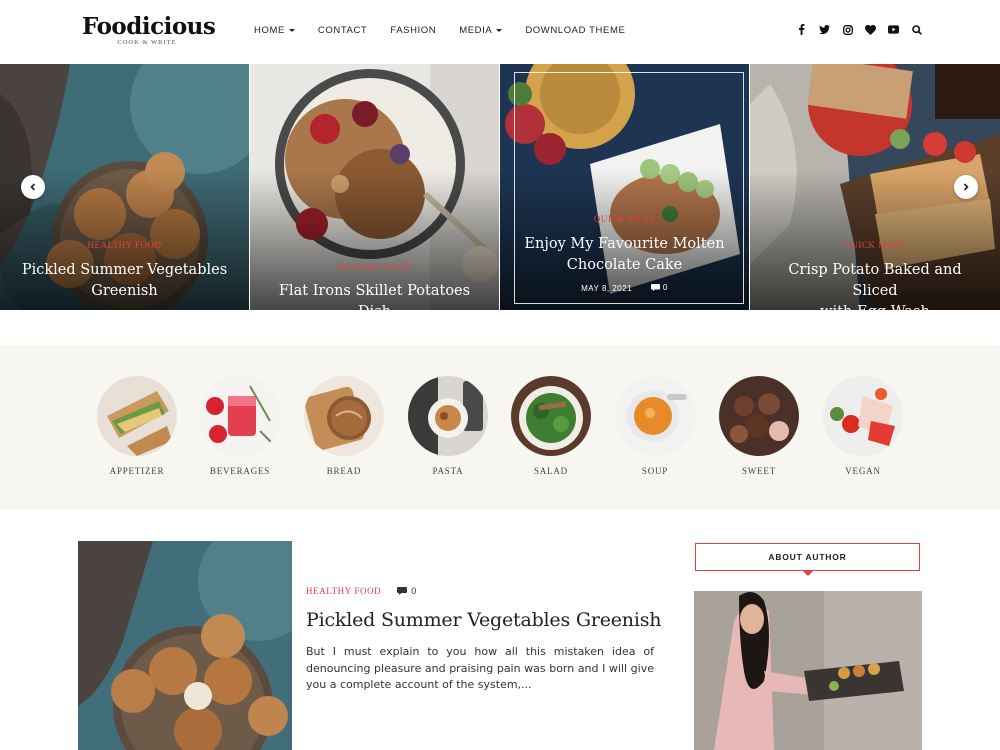 Image resolution: width=1000 pixels, height=750 pixels. I want to click on site-logo: Foodicious COOK & WRITE, so click(149, 30).